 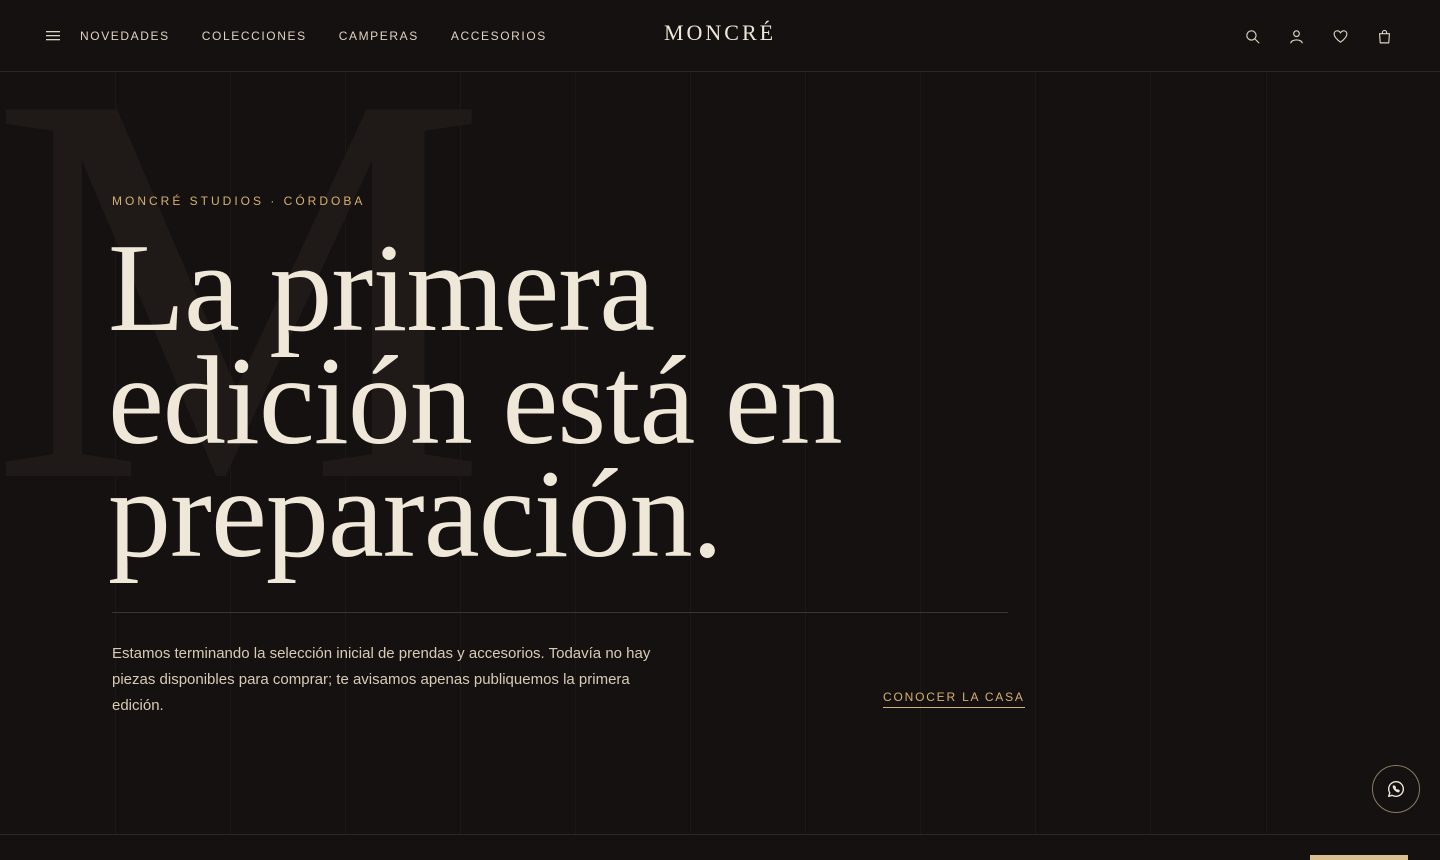 What do you see at coordinates (499, 36) in the screenshot?
I see `nav-link-accesorios: ACCESORIOS` at bounding box center [499, 36].